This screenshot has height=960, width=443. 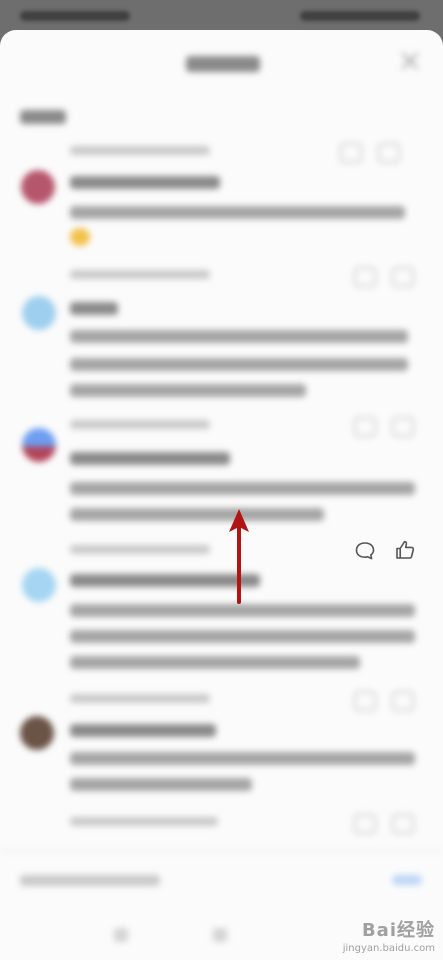 What do you see at coordinates (43, 117) in the screenshot?
I see `section-label` at bounding box center [43, 117].